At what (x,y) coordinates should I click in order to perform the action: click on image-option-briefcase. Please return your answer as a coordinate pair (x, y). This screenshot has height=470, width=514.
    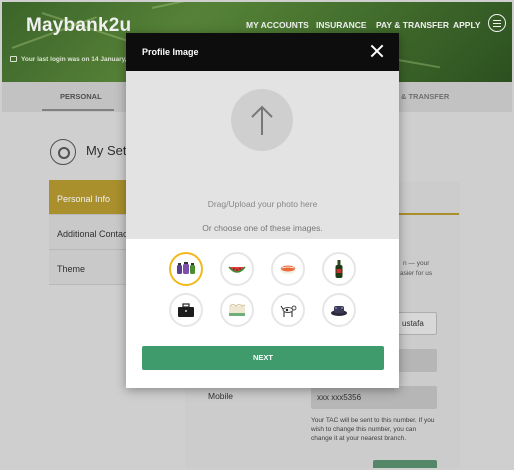
    Looking at the image, I should click on (186, 310).